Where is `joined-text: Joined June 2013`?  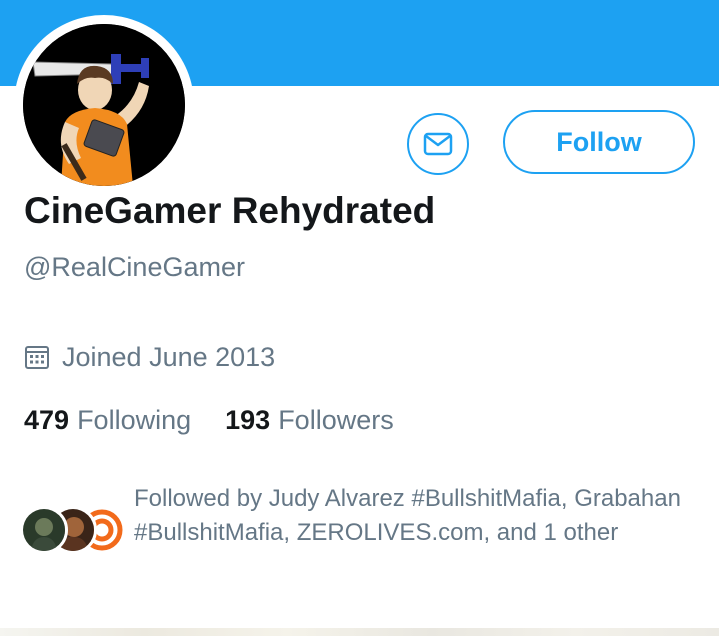 joined-text: Joined June 2013 is located at coordinates (169, 356).